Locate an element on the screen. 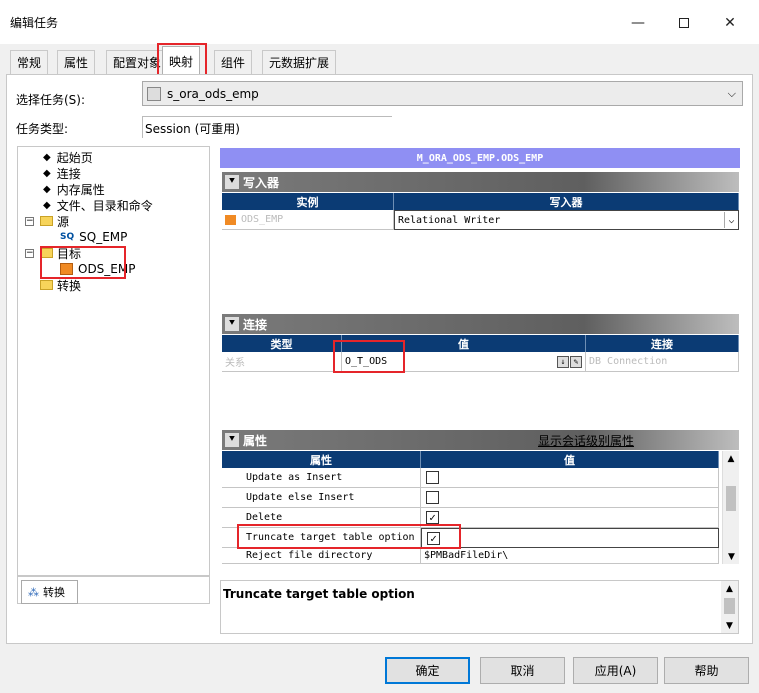  truncate-target-table-checkbox: ✓ is located at coordinates (433, 538).